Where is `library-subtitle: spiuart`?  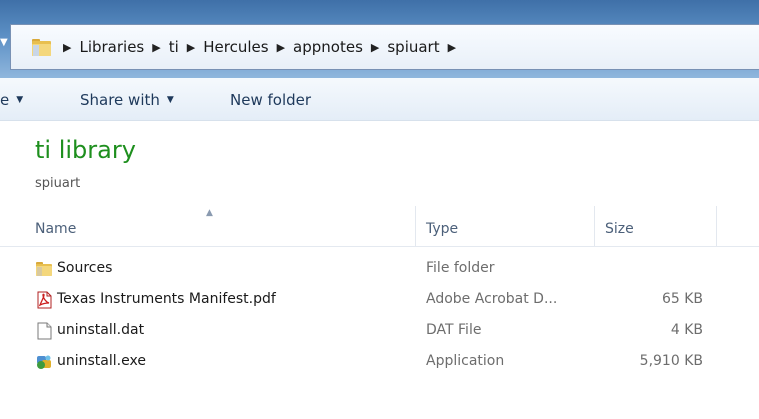
library-subtitle: spiuart is located at coordinates (58, 183).